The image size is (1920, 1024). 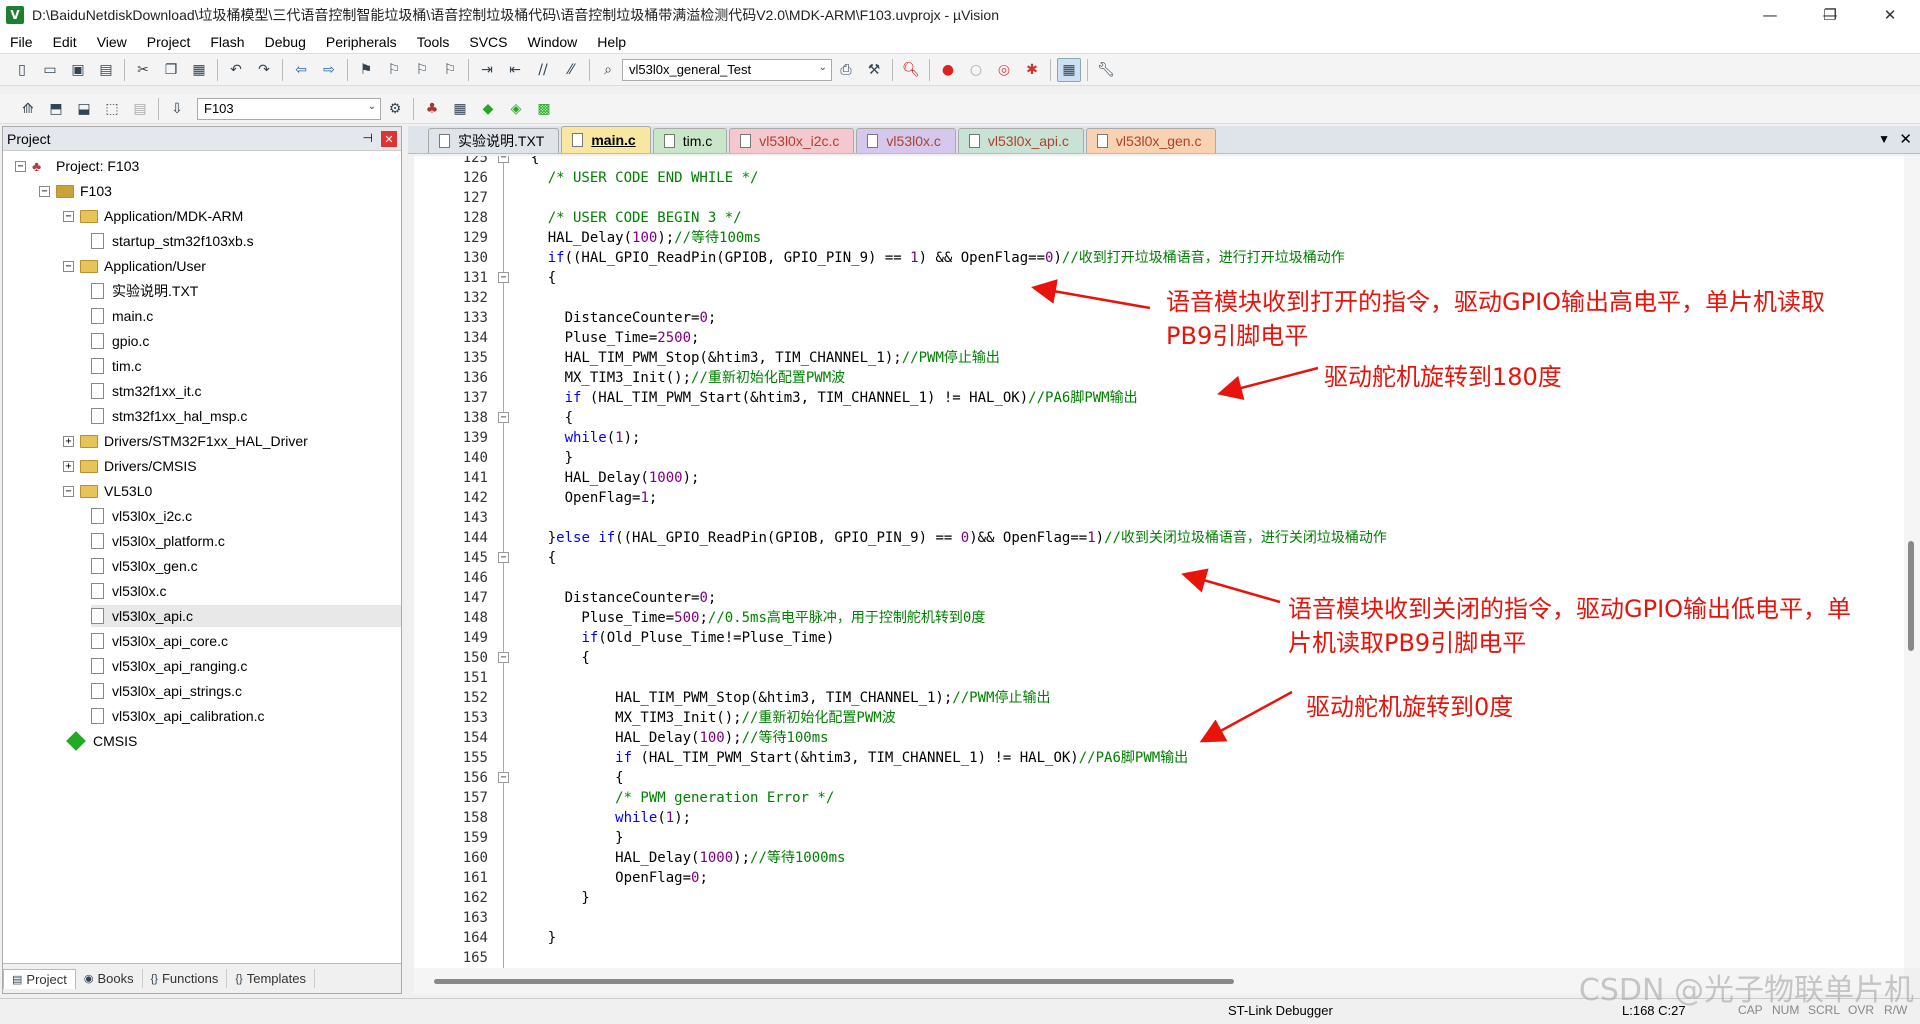 What do you see at coordinates (1410, 707) in the screenshot?
I see `annotation-0-degree: 驱动舵机旋转到0度` at bounding box center [1410, 707].